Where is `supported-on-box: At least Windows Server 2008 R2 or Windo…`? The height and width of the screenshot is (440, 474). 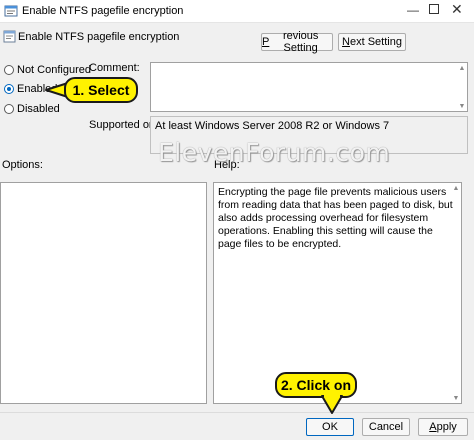 supported-on-box: At least Windows Server 2008 R2 or Windo… is located at coordinates (309, 135).